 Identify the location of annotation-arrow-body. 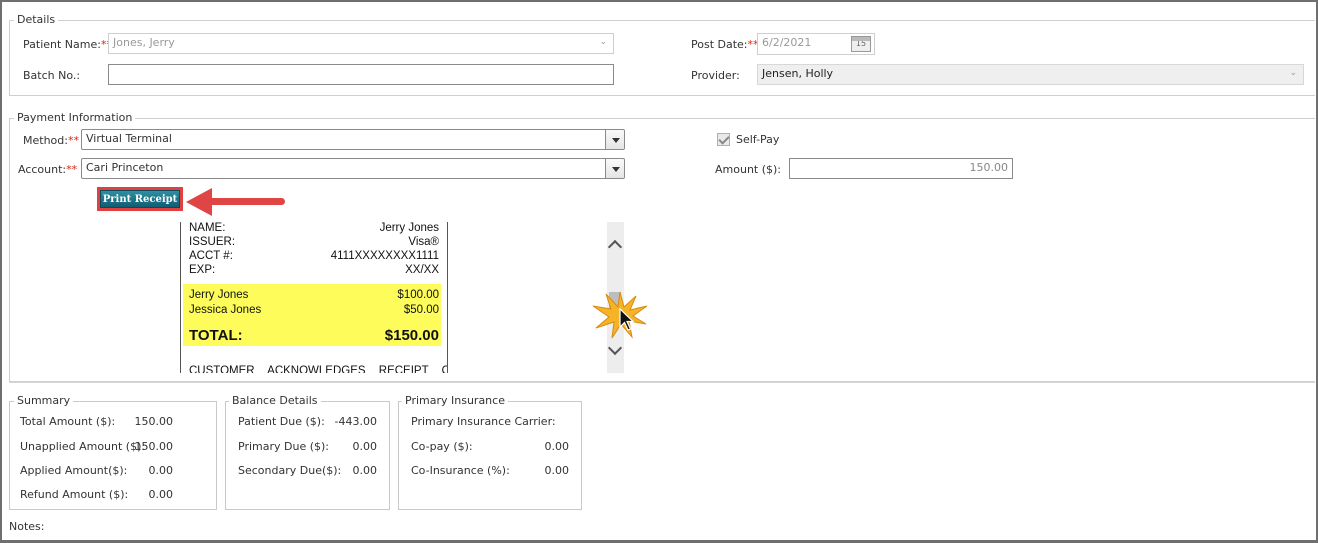
(245, 201).